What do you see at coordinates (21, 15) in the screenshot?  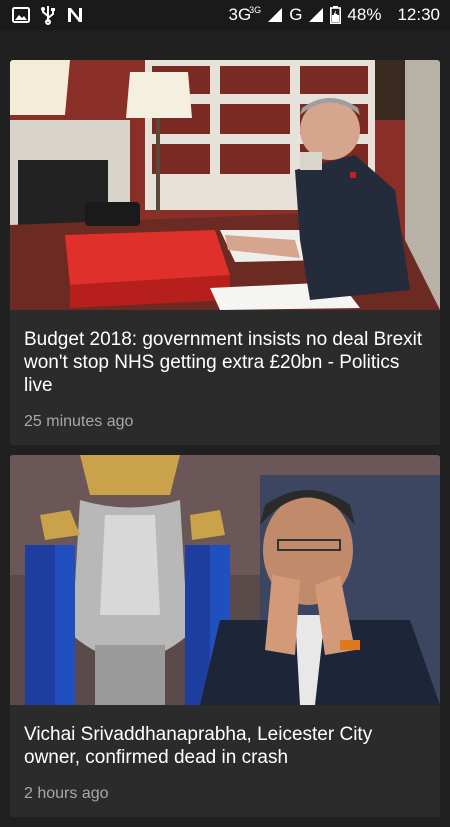 I see `image-icon` at bounding box center [21, 15].